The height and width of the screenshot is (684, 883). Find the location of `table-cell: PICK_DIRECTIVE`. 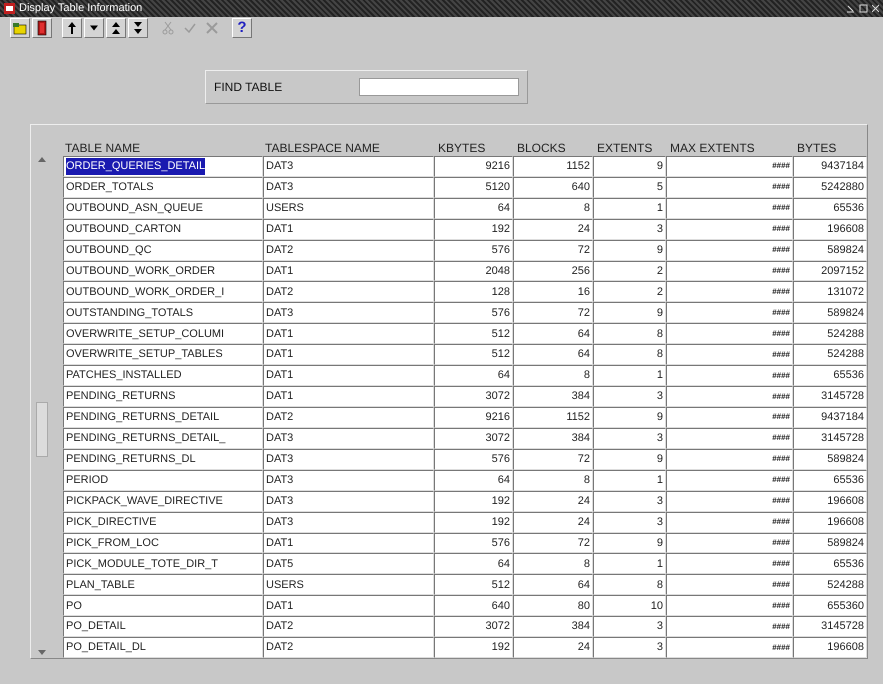

table-cell: PICK_DIRECTIVE is located at coordinates (163, 522).